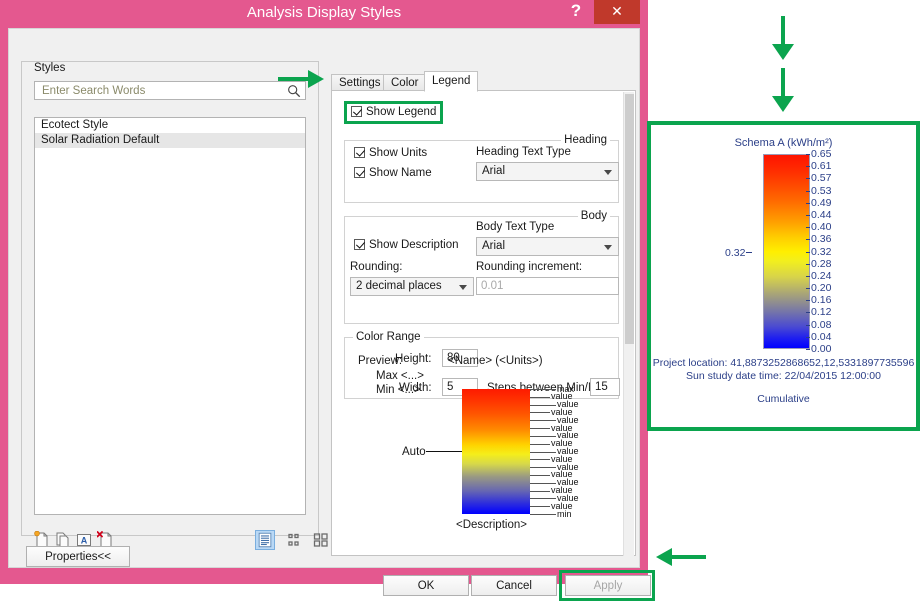 This screenshot has width=920, height=601. I want to click on legend-mode: Cumulative, so click(783, 399).